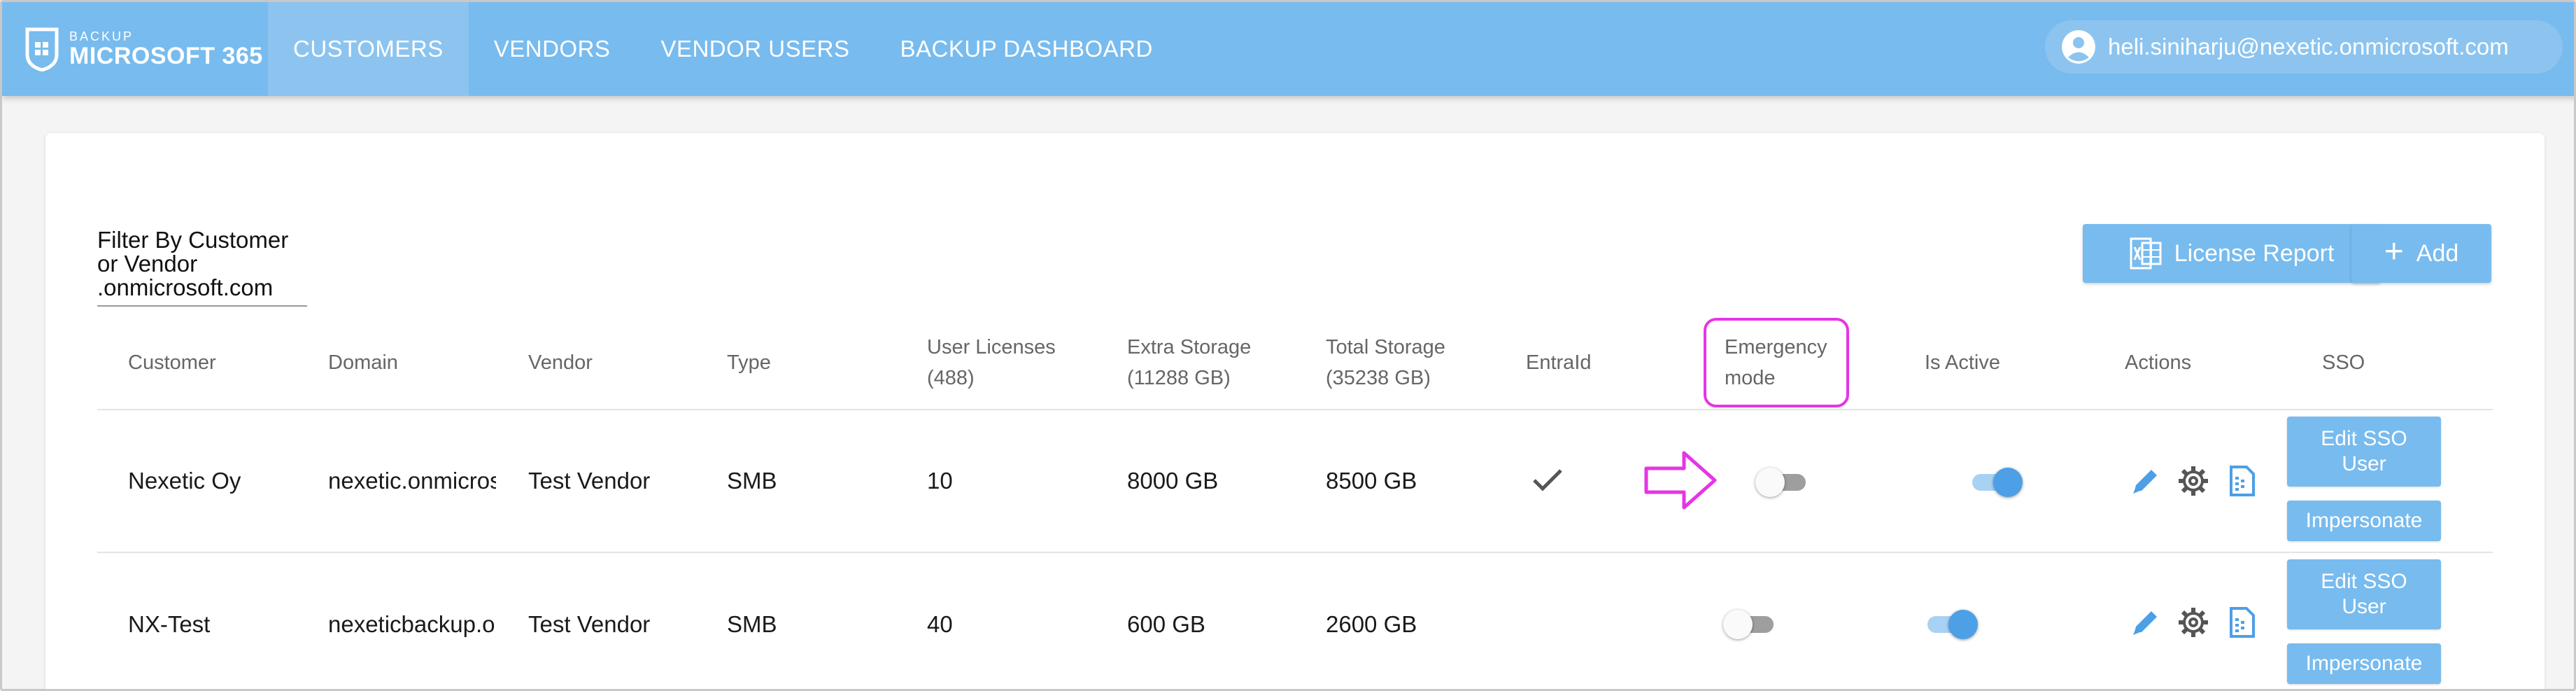 The image size is (2576, 691). What do you see at coordinates (755, 49) in the screenshot?
I see `nav-vendor-users: VENDOR USERS` at bounding box center [755, 49].